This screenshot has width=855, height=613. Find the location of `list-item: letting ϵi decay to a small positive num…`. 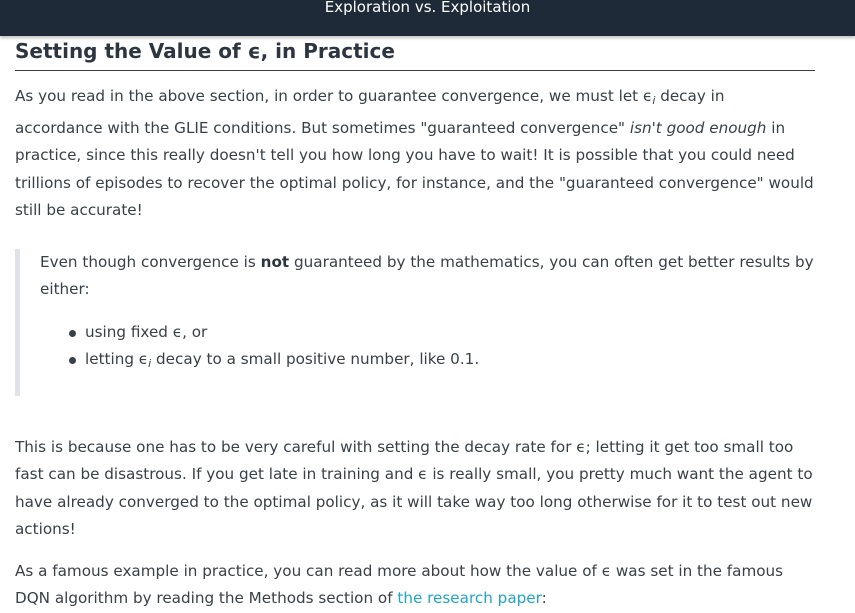

list-item: letting ϵi decay to a small positive num… is located at coordinates (442, 362).